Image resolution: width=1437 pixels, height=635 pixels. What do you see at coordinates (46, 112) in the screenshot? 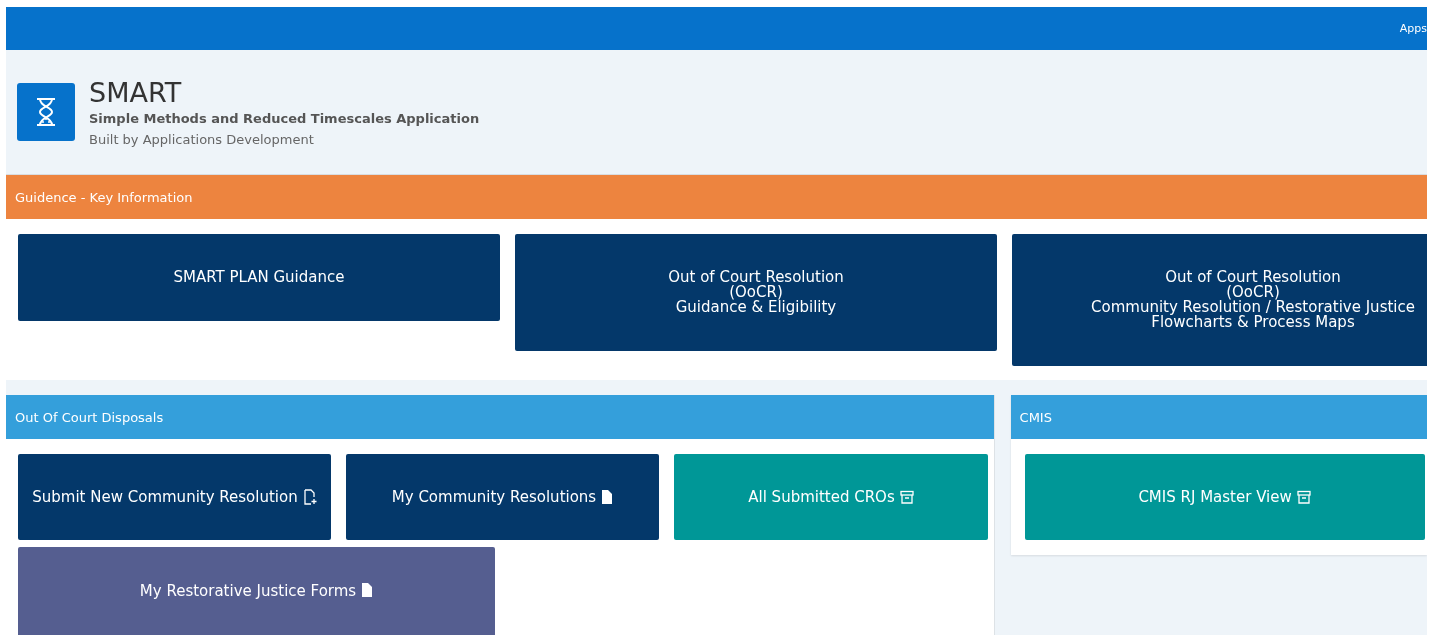
I see `hourglass-icon` at bounding box center [46, 112].